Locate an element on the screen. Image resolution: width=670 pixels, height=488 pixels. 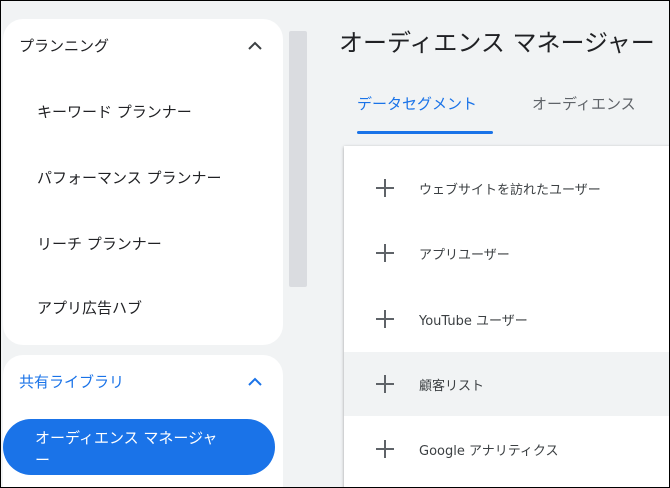
page-title: オーディエンス マネージャー is located at coordinates (497, 43).